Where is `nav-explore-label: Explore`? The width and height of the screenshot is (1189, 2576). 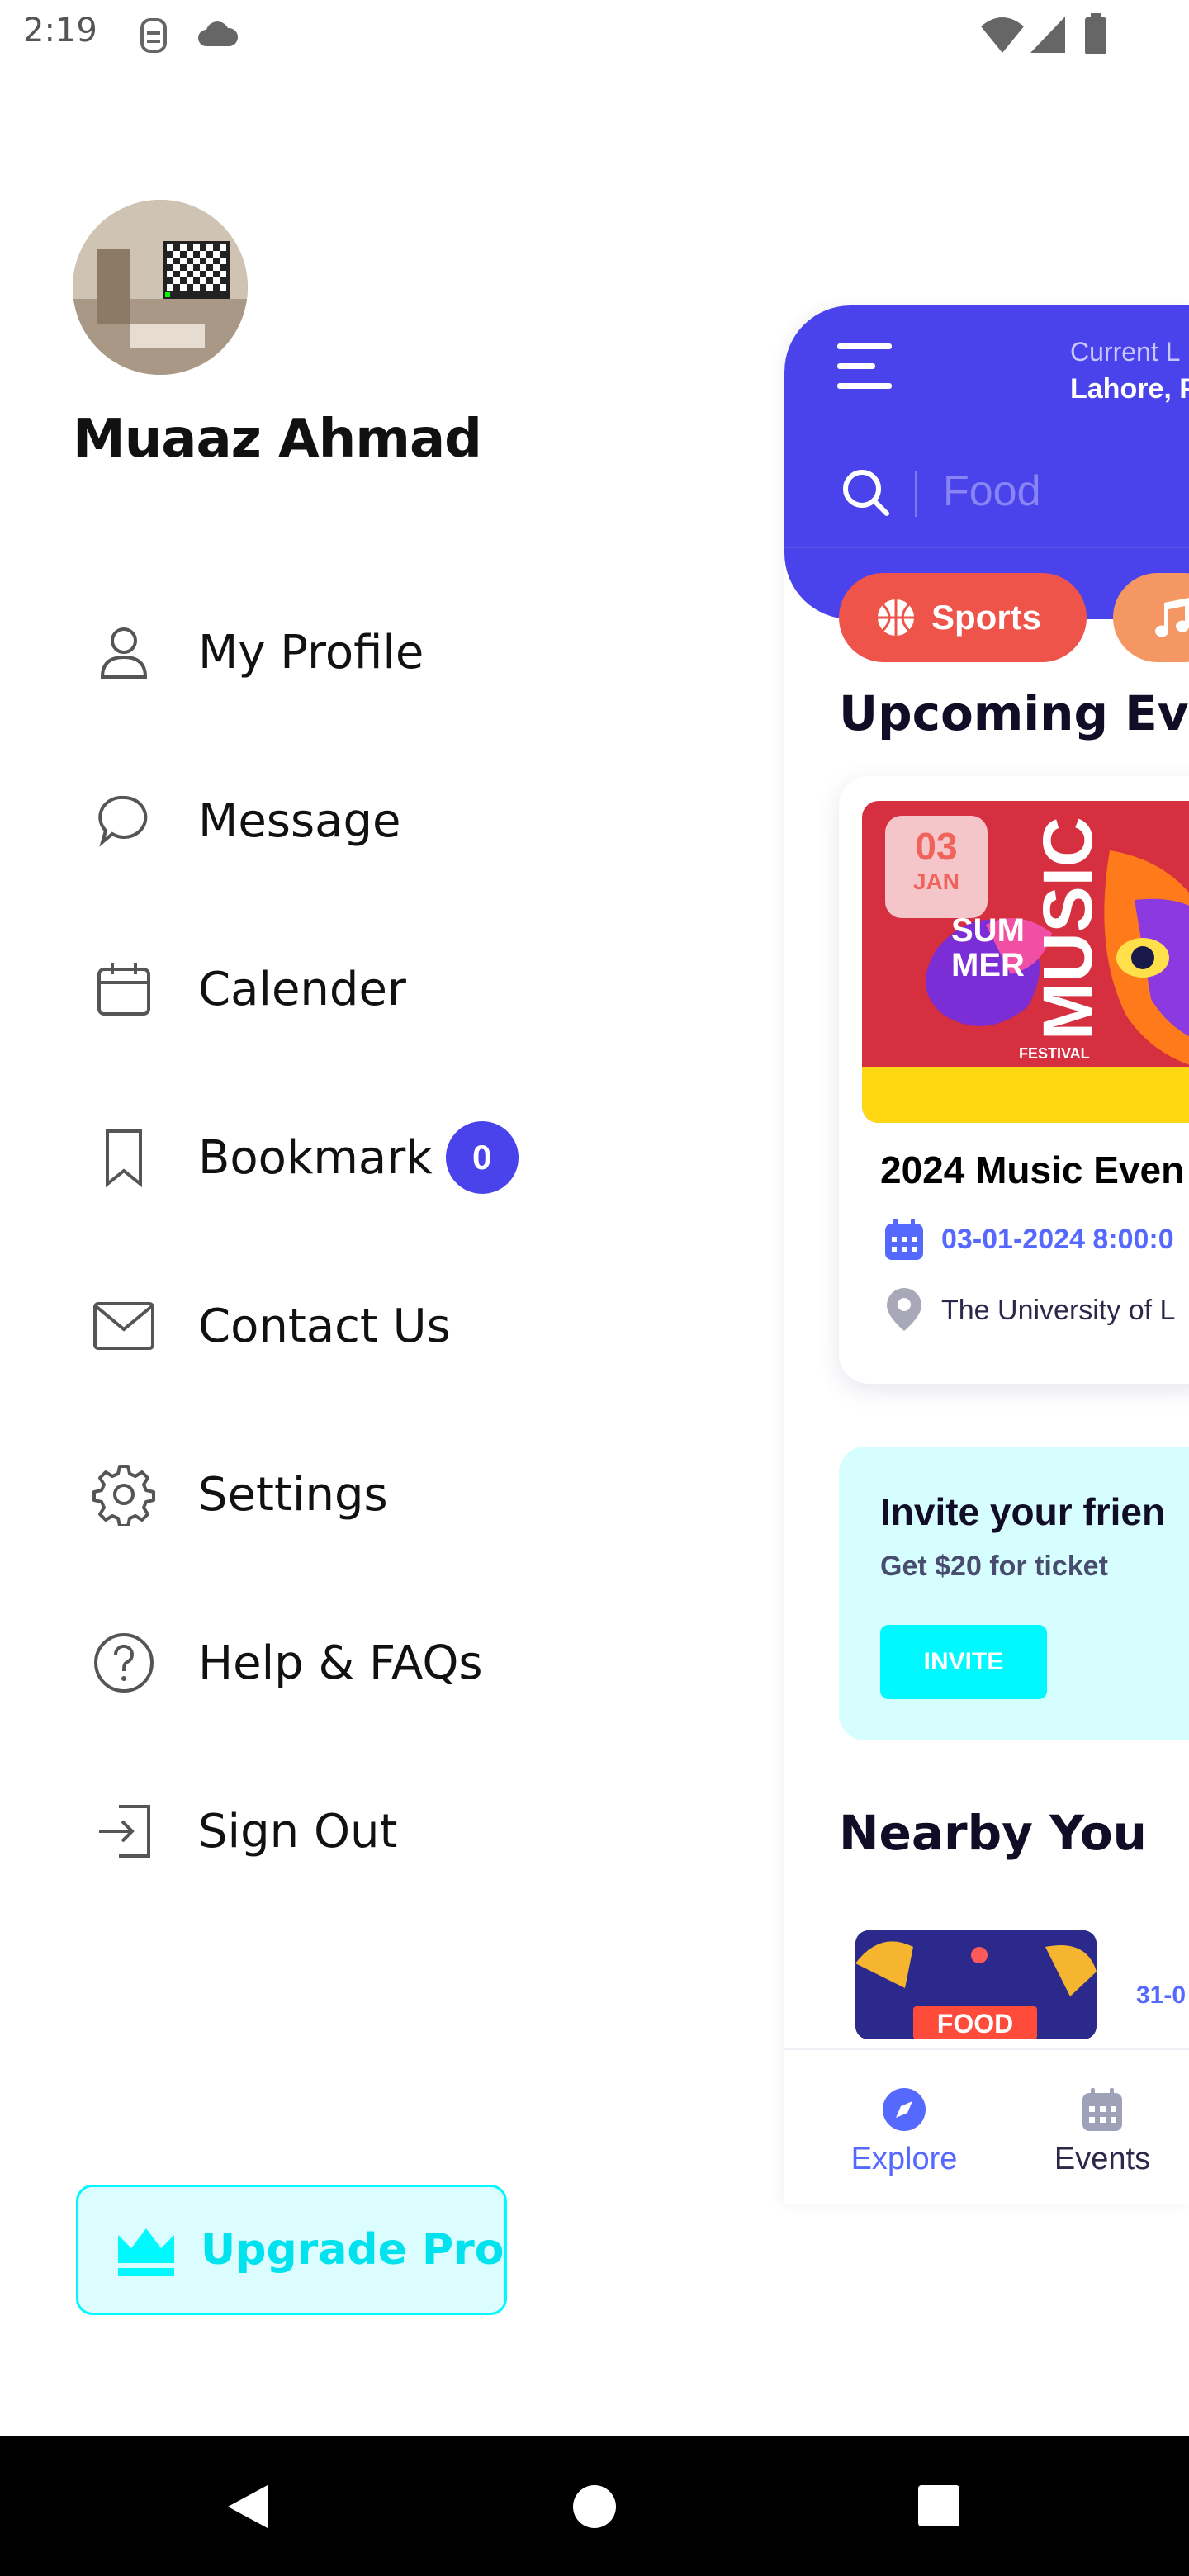
nav-explore-label: Explore is located at coordinates (904, 2159).